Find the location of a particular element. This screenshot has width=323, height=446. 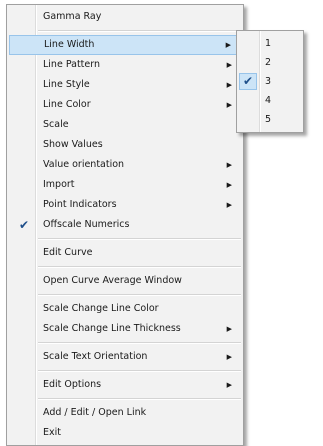

menu-item-scale-change-line-thickness: Scale Change Line Thickness ▶ is located at coordinates (125, 329).